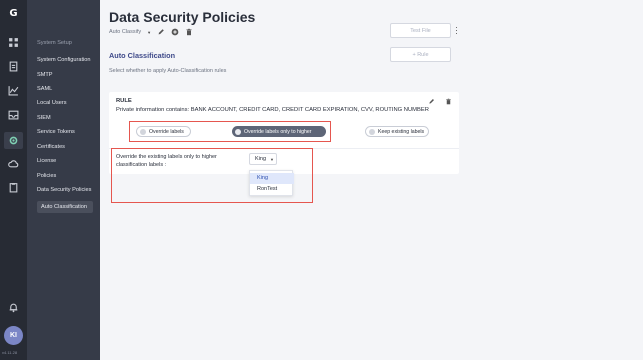  I want to click on sidebar-subitem-auto-classification: Auto Classification, so click(65, 207).